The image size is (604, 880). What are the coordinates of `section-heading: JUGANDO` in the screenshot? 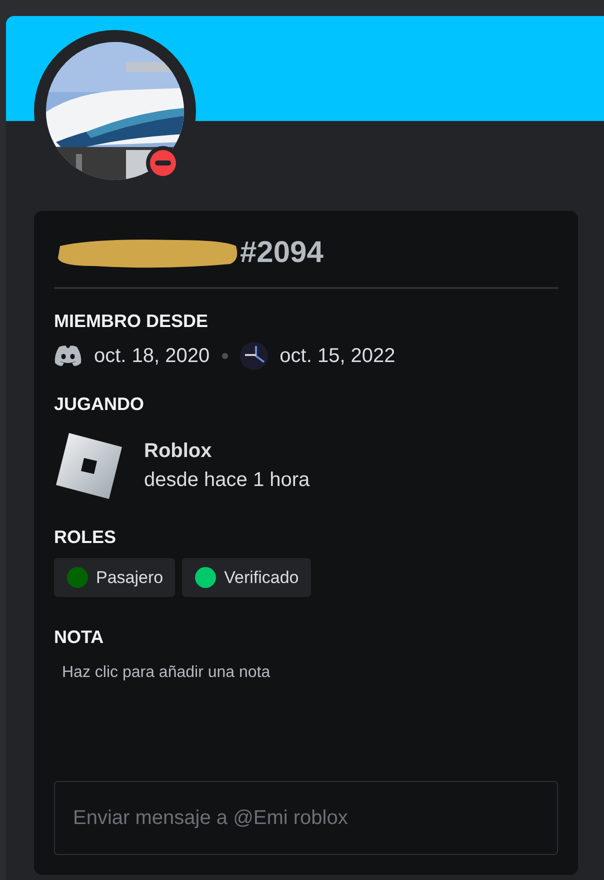 It's located at (100, 404).